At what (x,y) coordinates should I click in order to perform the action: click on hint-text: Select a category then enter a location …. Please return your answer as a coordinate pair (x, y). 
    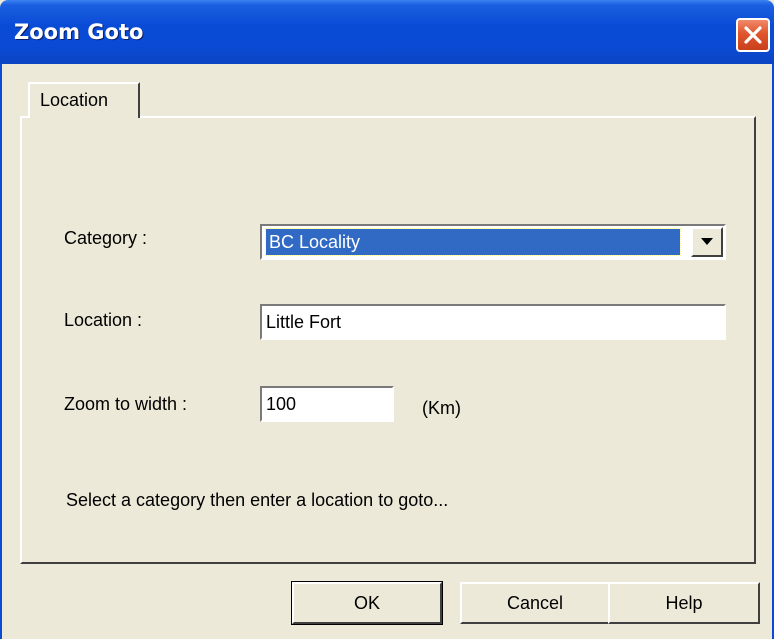
    Looking at the image, I should click on (257, 500).